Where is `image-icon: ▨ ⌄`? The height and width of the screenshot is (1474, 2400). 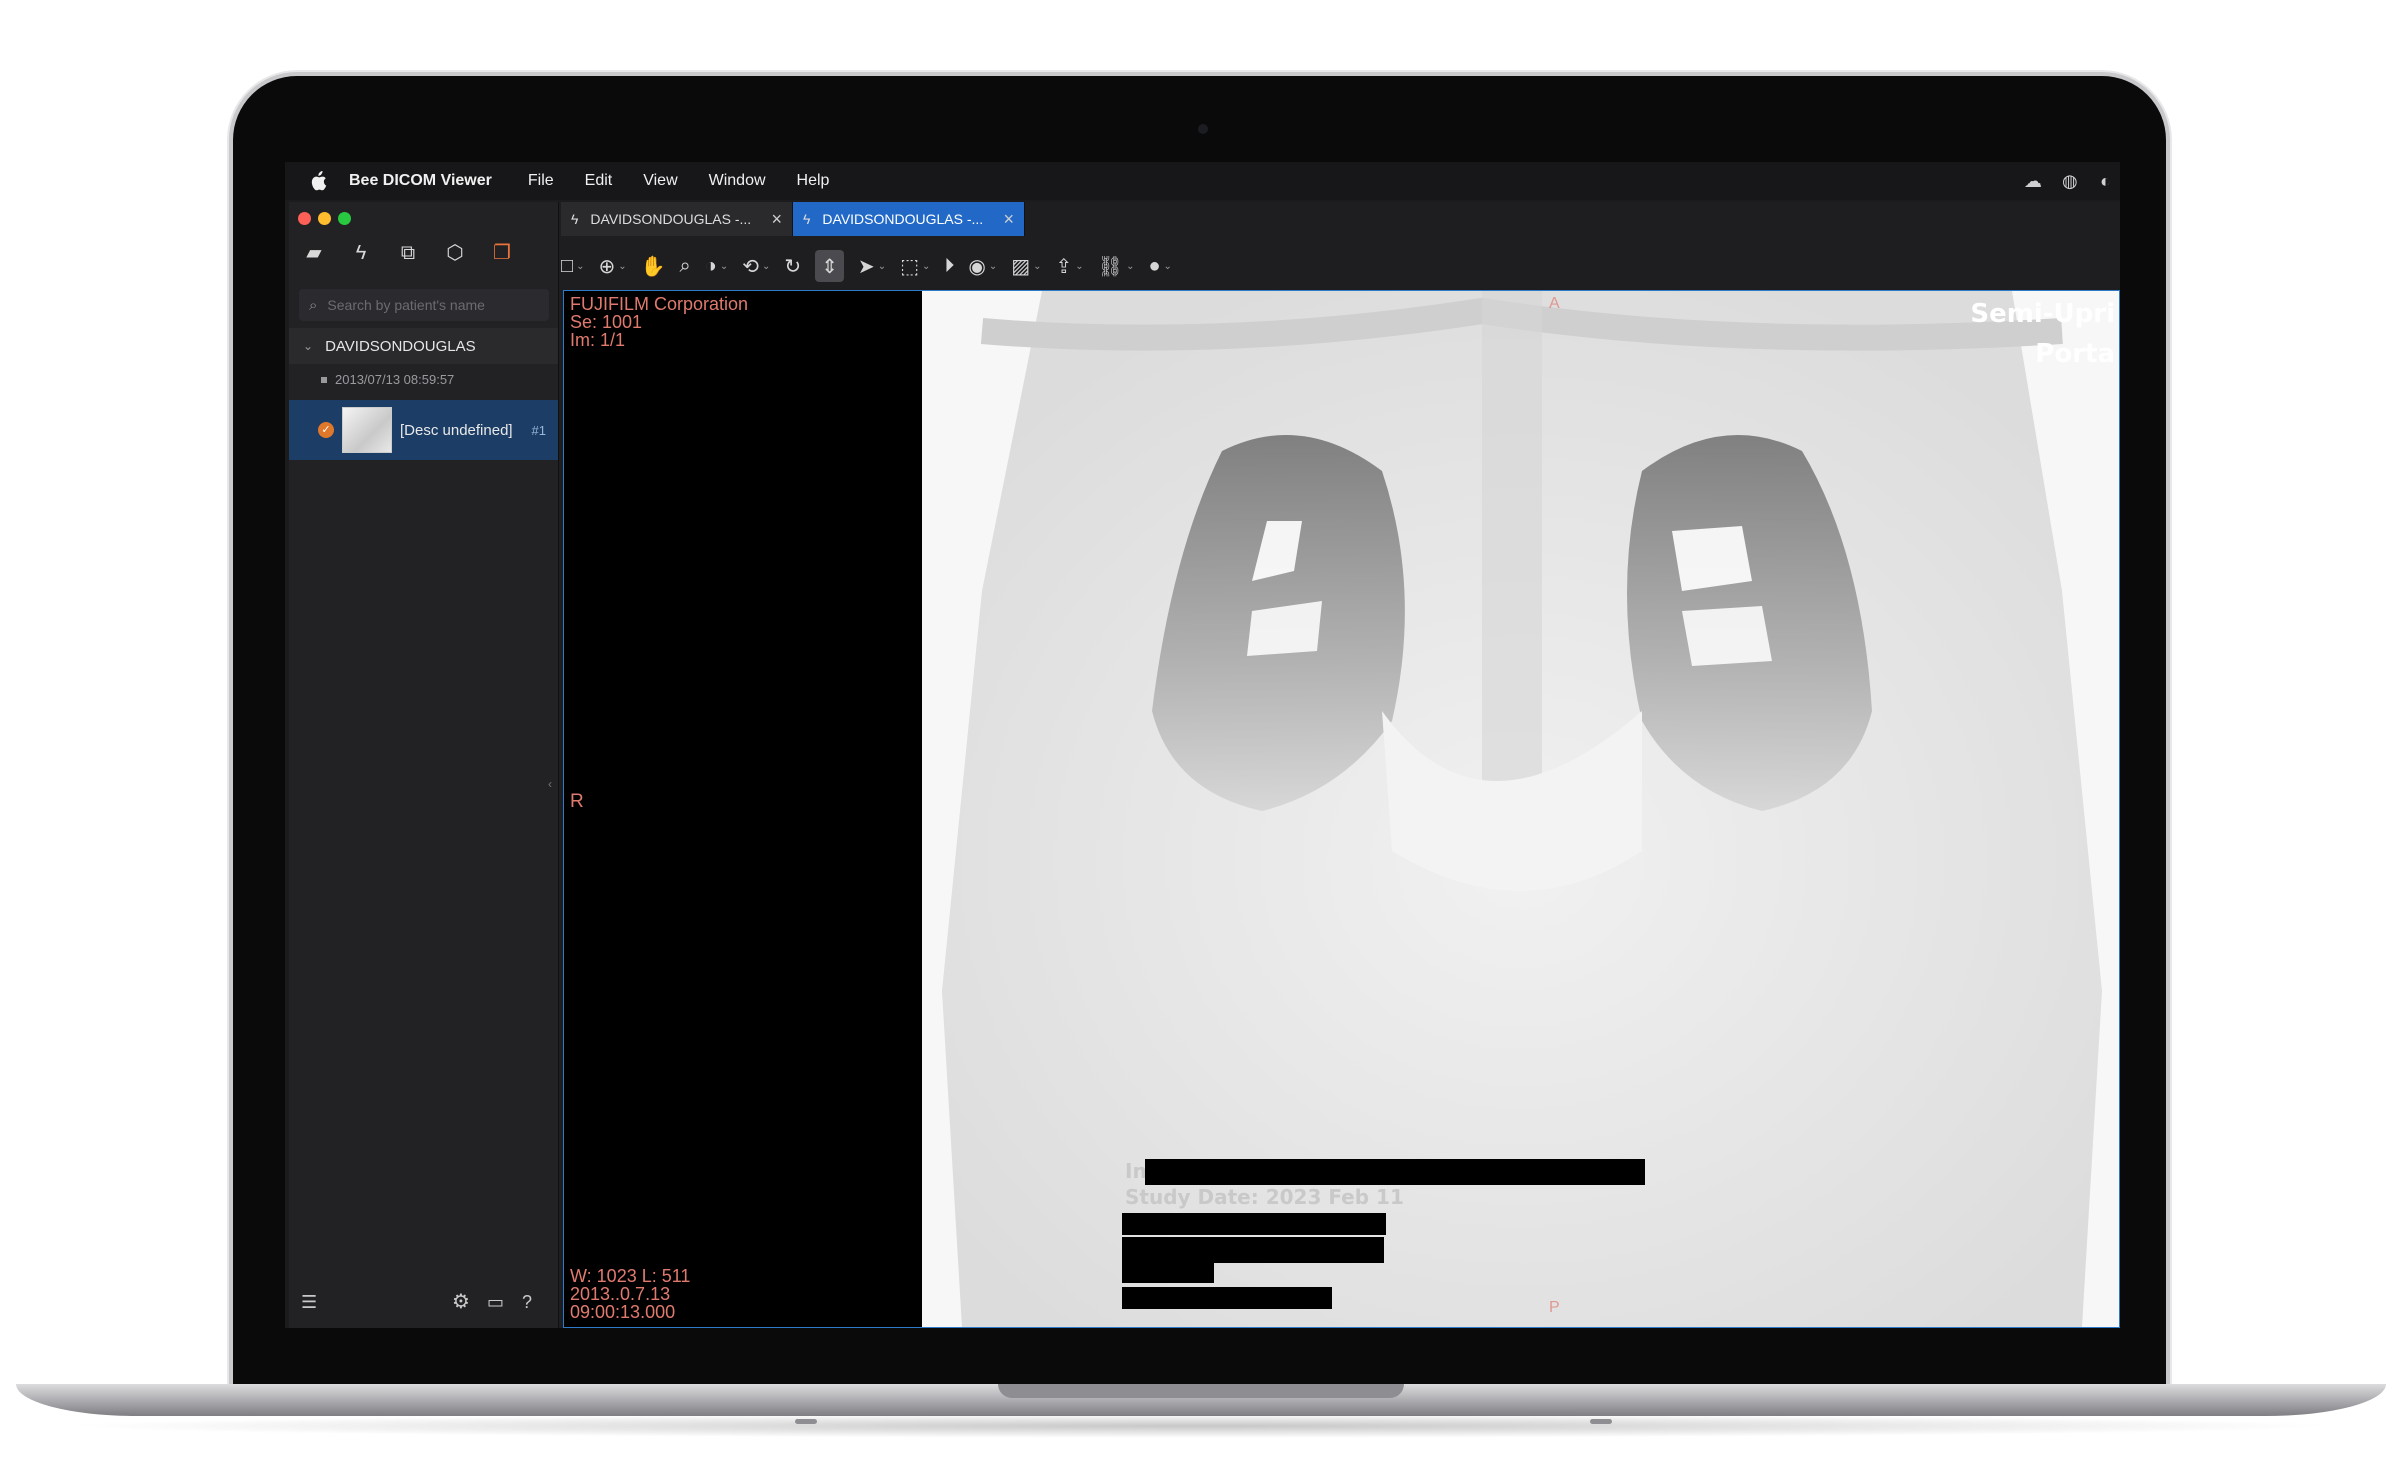
image-icon: ▨ ⌄ is located at coordinates (1026, 266).